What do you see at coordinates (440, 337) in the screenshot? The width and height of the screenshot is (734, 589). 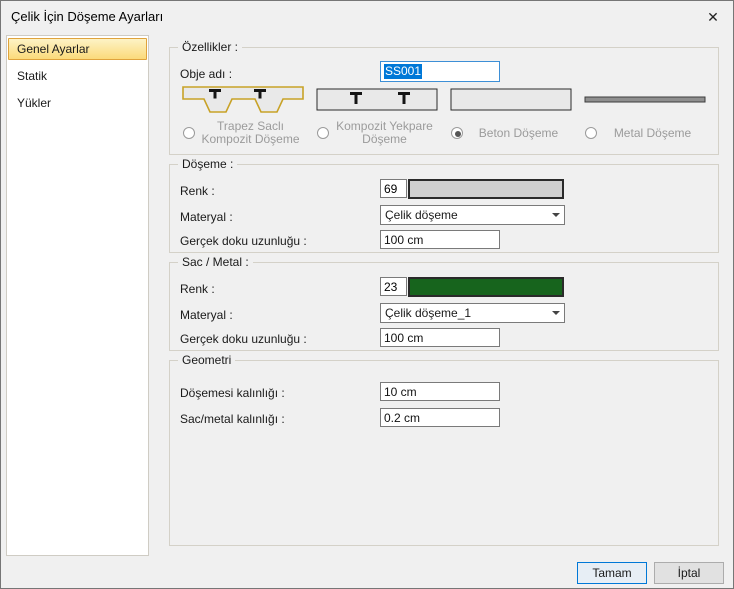 I see `sac-doku-input` at bounding box center [440, 337].